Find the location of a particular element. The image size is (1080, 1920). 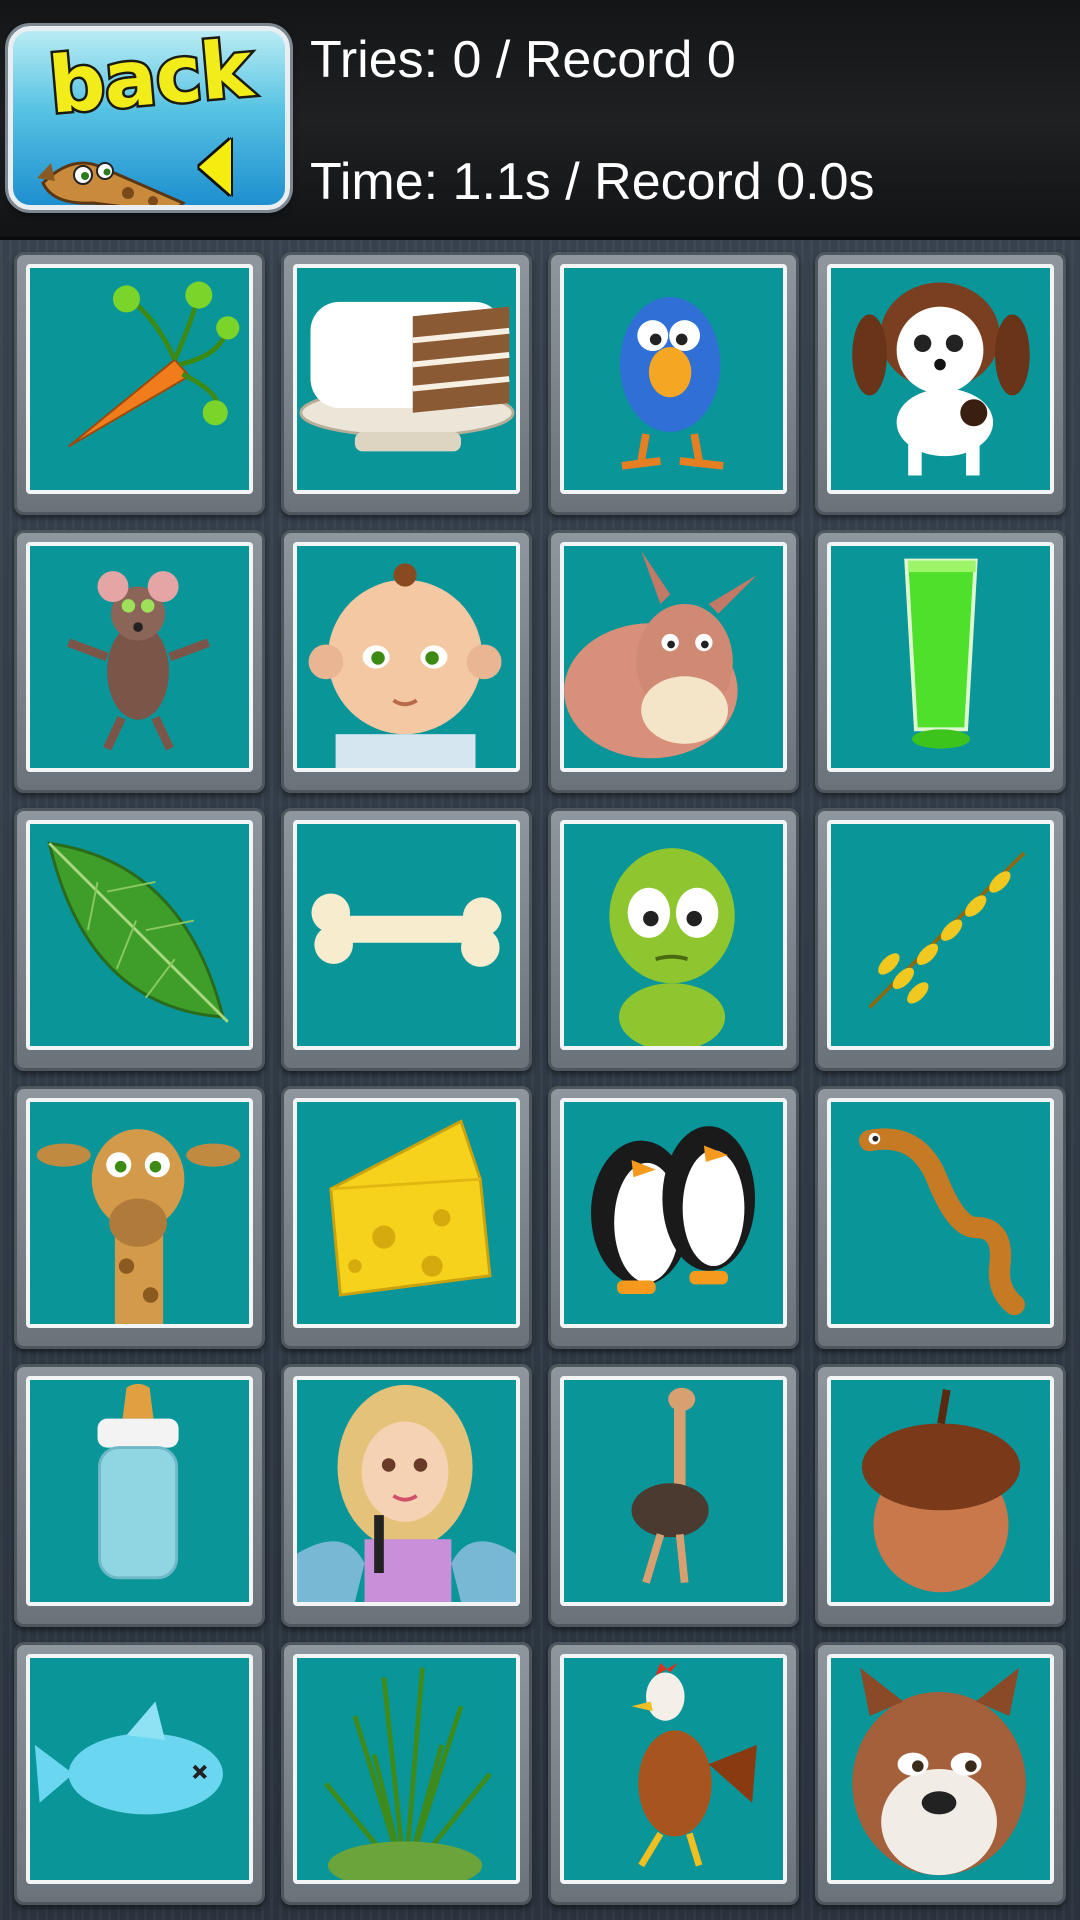

chicken-card is located at coordinates (673, 1773).